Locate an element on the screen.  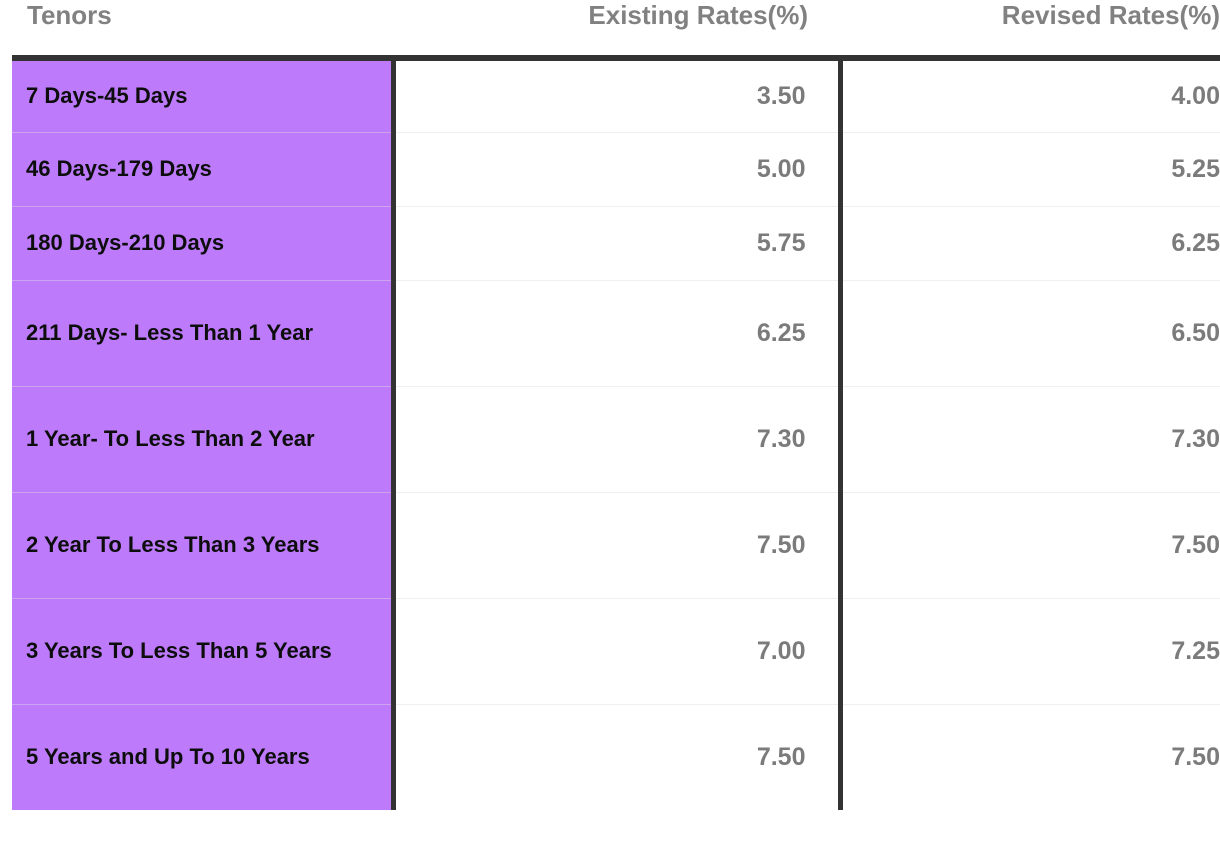
table-row: 211 Days- Less Than 1 Year 6.25 6.50 is located at coordinates (616, 333).